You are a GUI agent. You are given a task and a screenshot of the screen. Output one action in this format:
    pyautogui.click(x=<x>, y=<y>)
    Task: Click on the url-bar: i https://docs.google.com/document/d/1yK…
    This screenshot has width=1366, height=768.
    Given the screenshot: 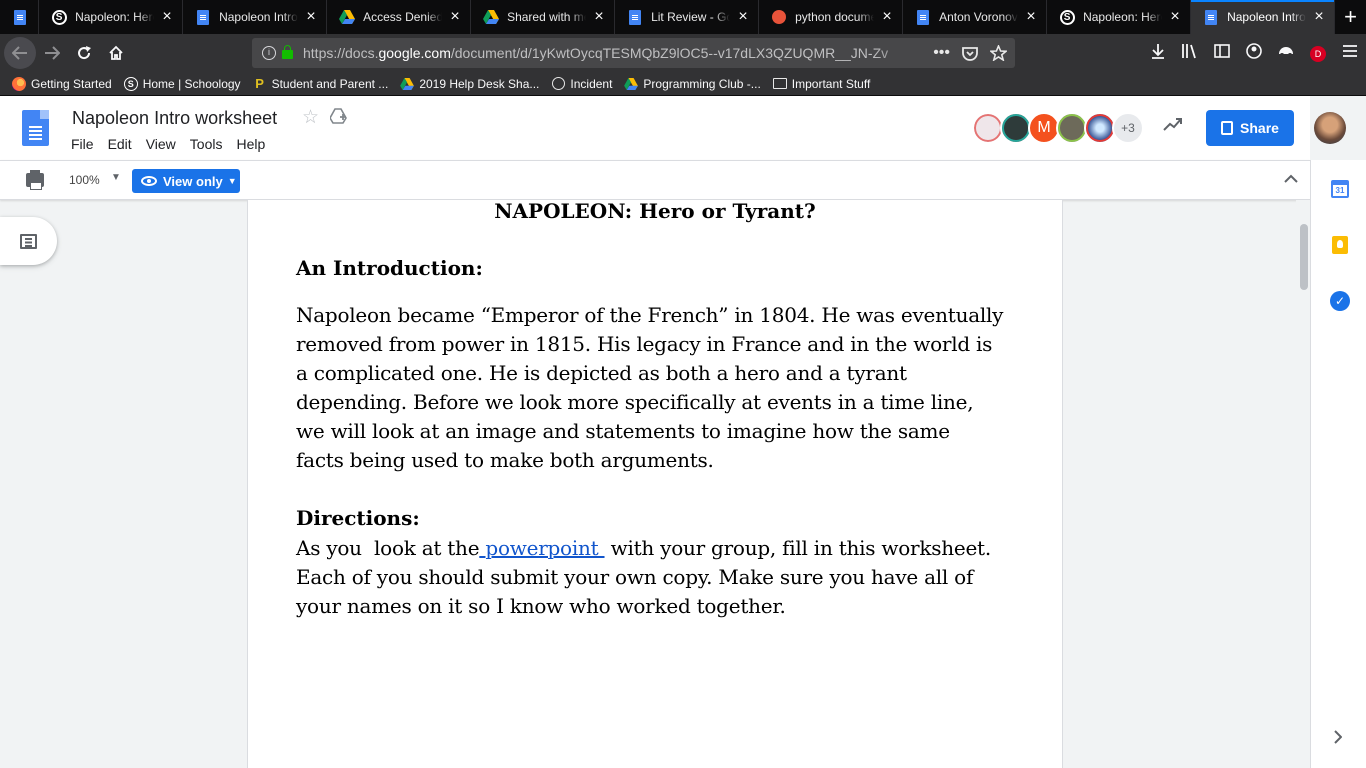 What is the action you would take?
    pyautogui.click(x=633, y=53)
    